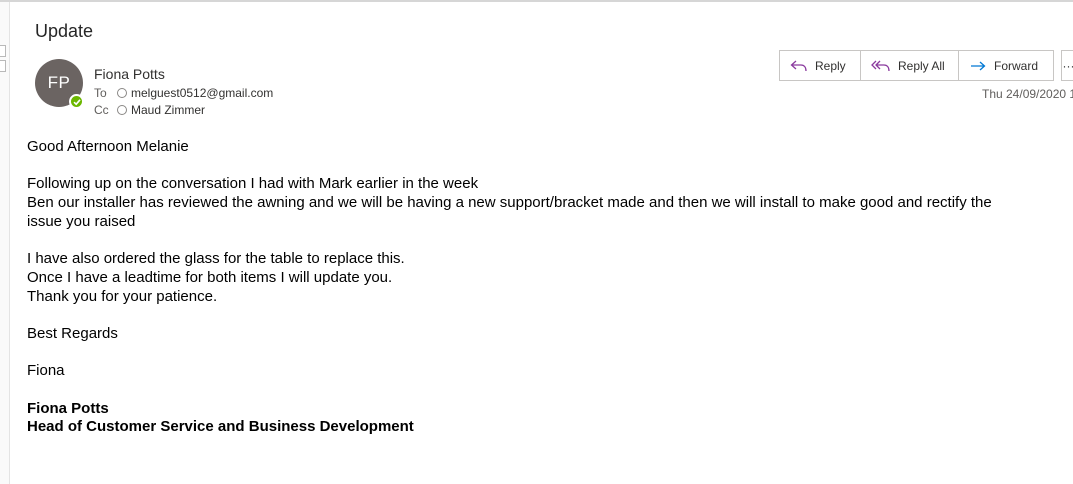 The height and width of the screenshot is (484, 1073). I want to click on cc-row: Cc Maud Zimmer, so click(149, 110).